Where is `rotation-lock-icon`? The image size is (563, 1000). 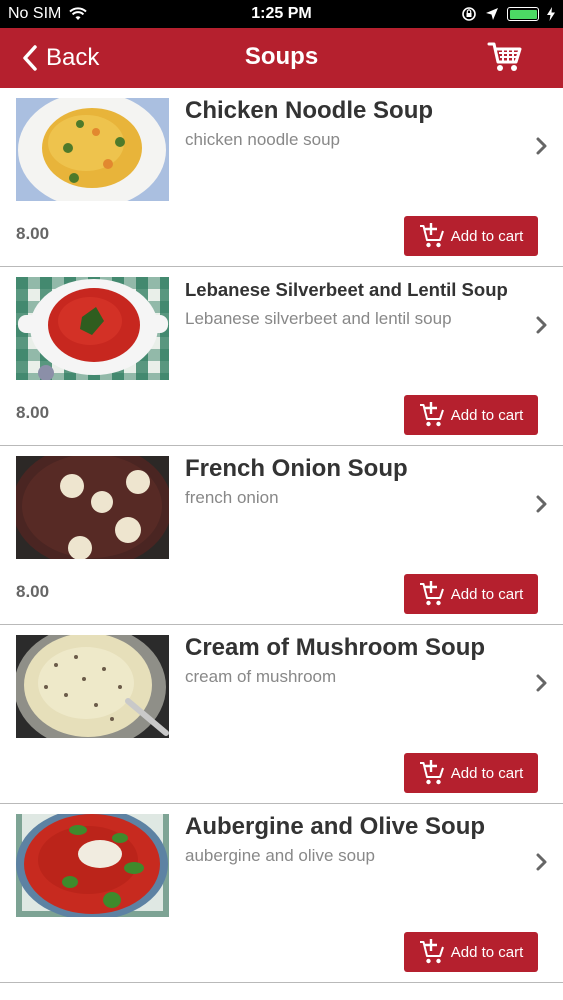 rotation-lock-icon is located at coordinates (469, 14).